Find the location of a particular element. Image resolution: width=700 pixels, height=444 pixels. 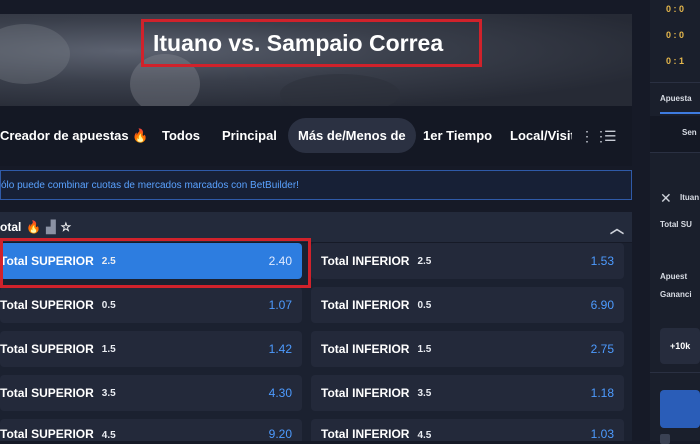

potential-gain-label: Gananci is located at coordinates (676, 294).